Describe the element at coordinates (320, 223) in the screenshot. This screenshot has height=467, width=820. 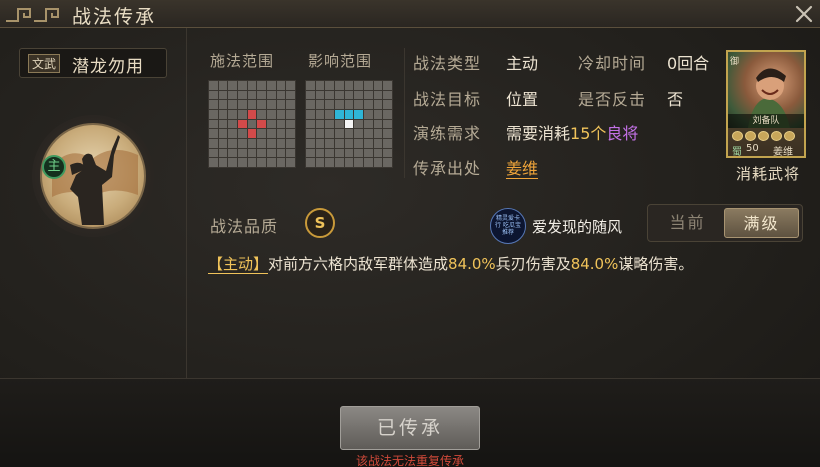
I see `quality-grade-badge: S` at that location.